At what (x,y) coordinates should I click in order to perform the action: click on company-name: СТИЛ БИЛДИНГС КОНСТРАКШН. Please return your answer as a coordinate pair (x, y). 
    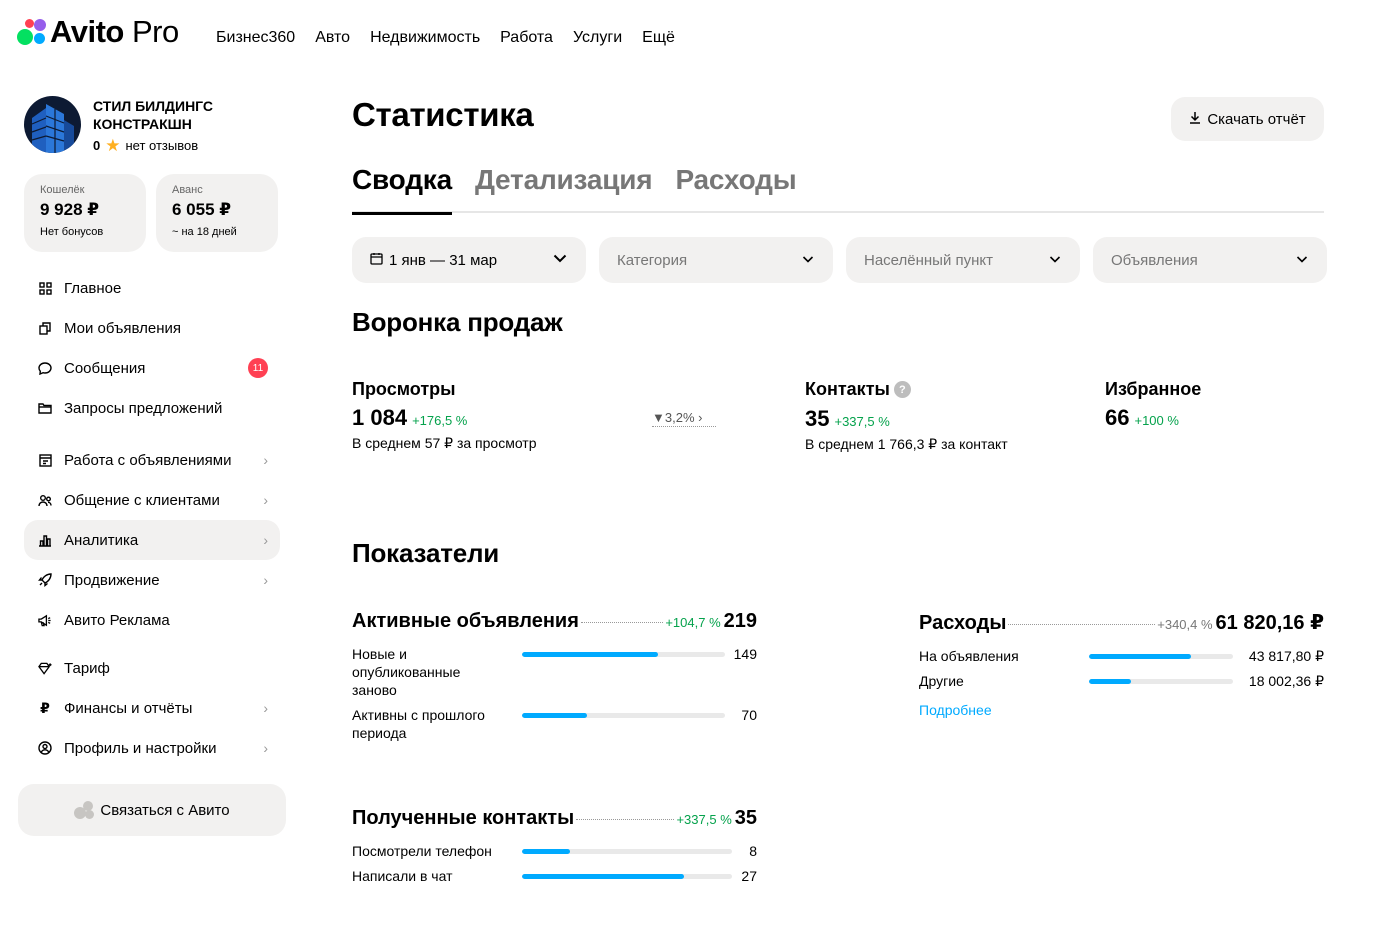
    Looking at the image, I should click on (153, 115).